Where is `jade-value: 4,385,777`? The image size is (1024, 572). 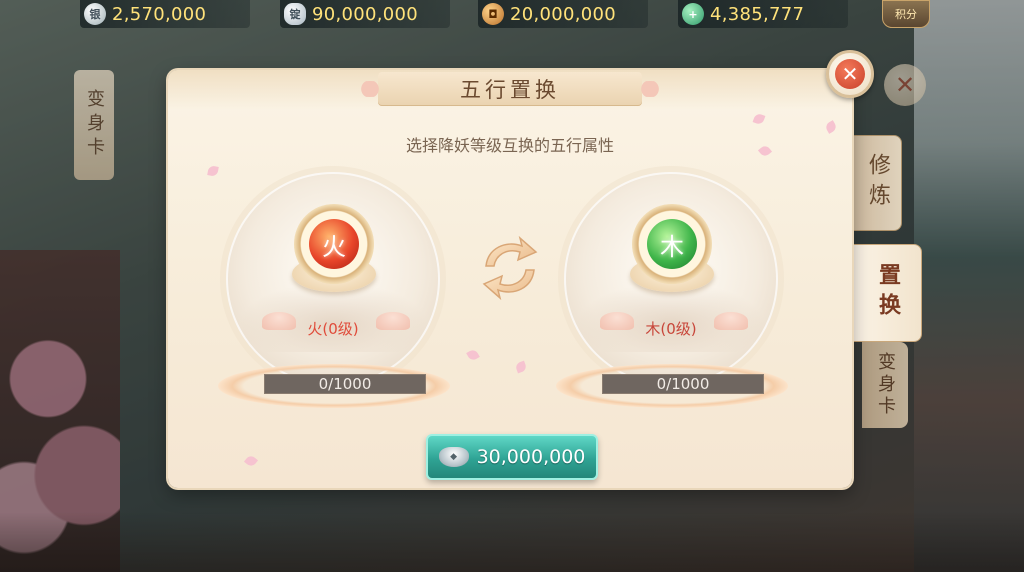
jade-value: 4,385,777 is located at coordinates (757, 14).